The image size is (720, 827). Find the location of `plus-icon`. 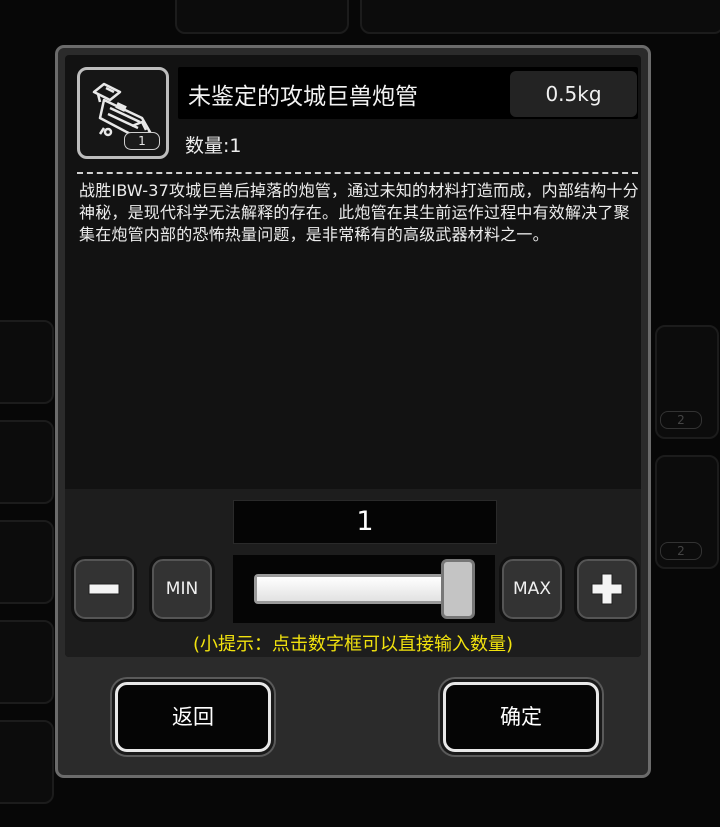

plus-icon is located at coordinates (607, 589).